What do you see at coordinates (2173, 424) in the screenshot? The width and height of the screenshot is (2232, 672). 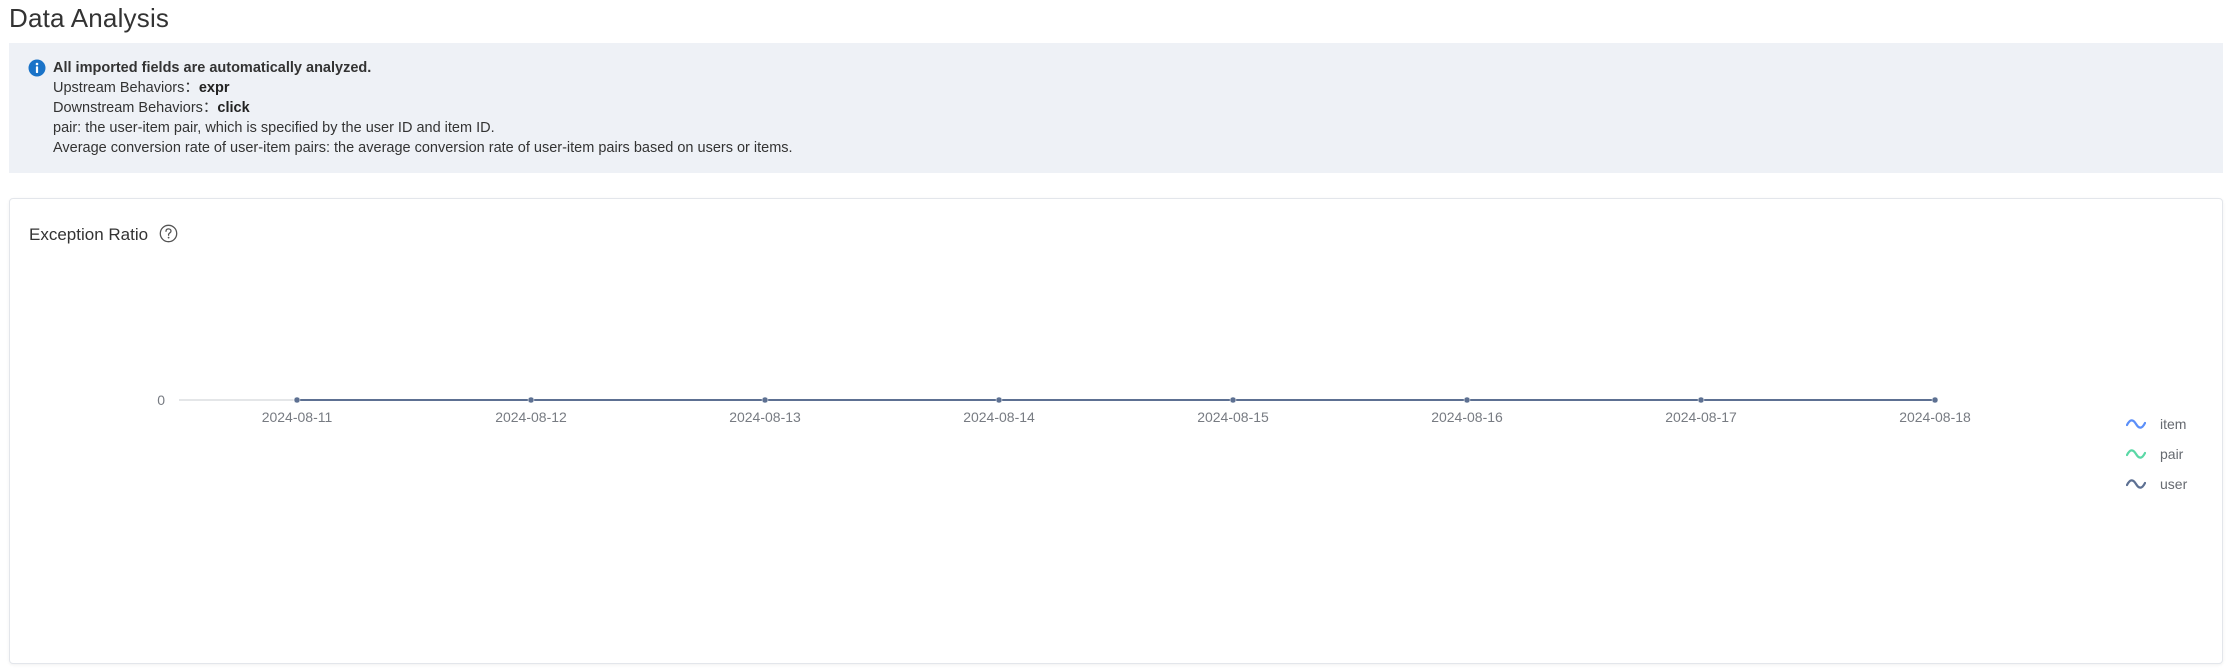 I see `legend-label: item` at bounding box center [2173, 424].